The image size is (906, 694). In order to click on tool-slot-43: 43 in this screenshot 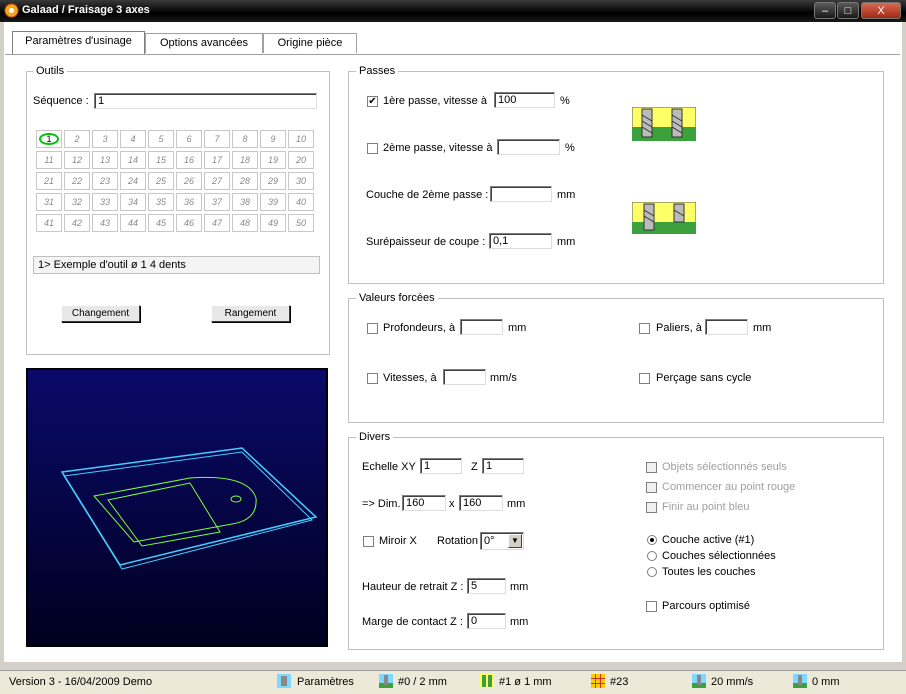, I will do `click(105, 223)`.